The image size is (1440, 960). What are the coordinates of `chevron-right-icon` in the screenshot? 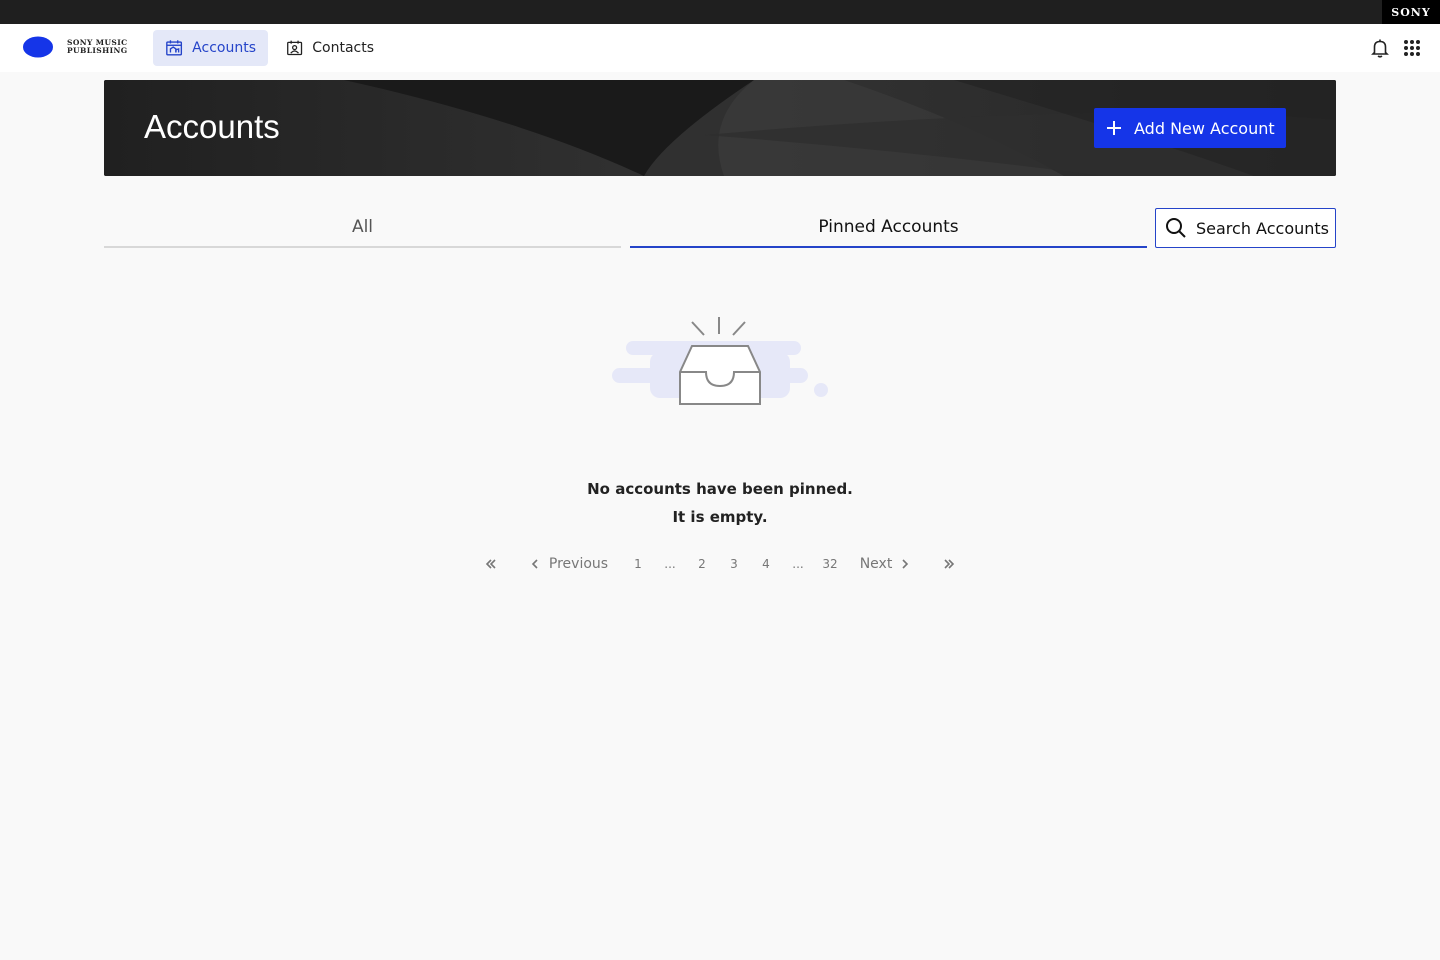 It's located at (905, 564).